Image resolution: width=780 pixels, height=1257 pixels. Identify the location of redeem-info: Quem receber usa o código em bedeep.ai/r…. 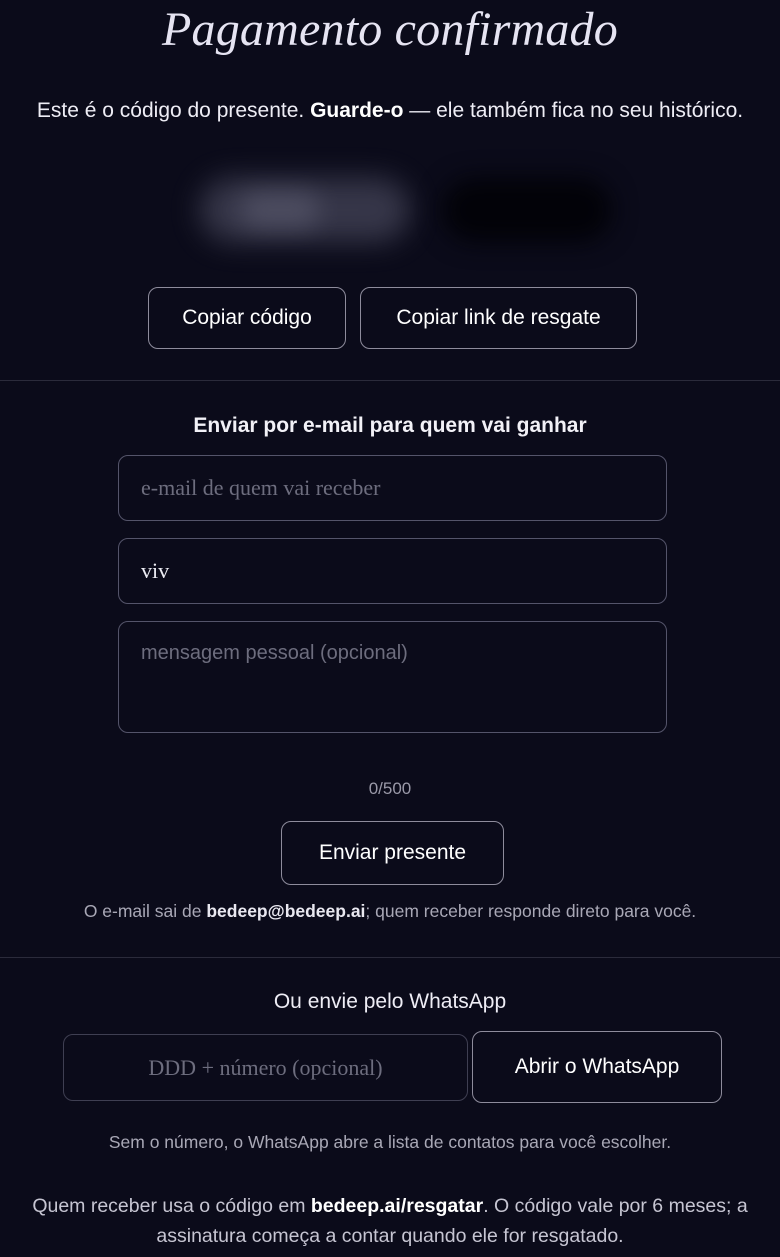
(390, 1221).